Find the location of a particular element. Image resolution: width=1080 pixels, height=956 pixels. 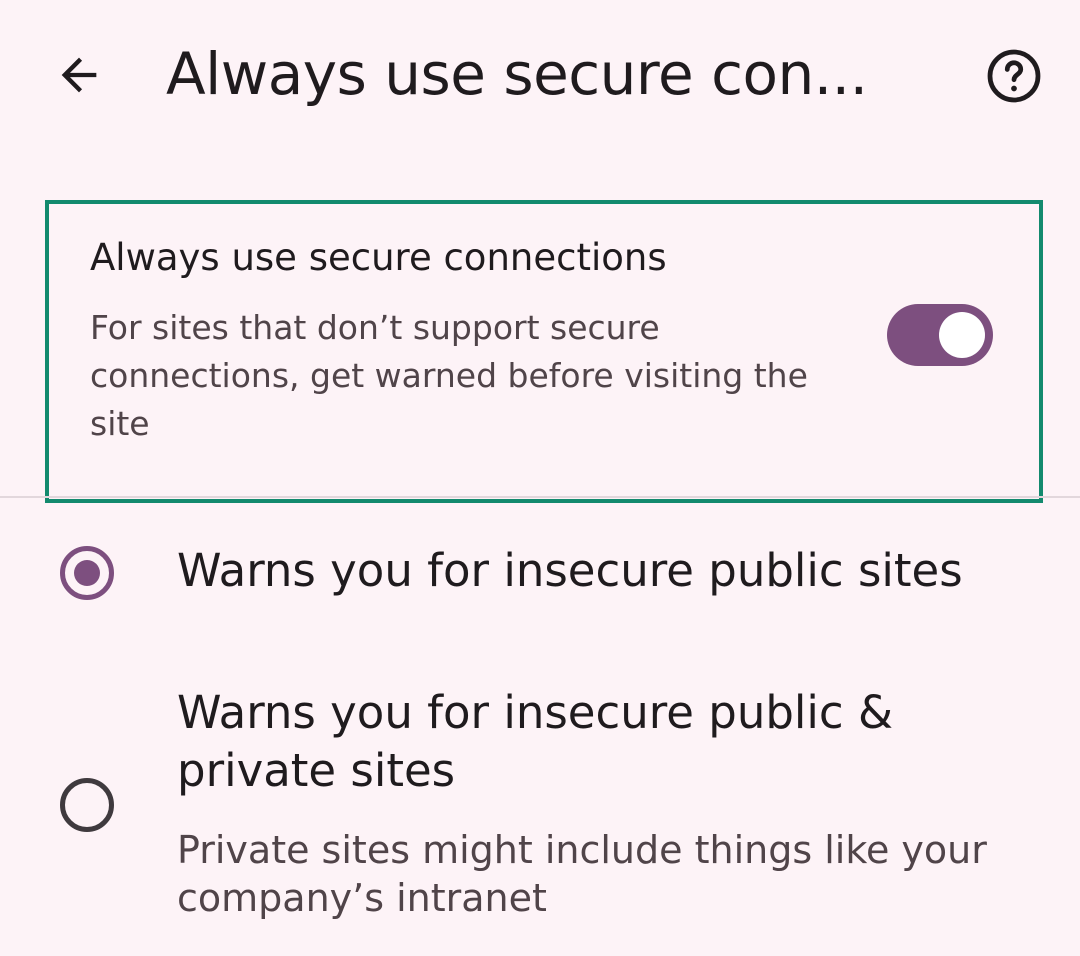

help-button is located at coordinates (1014, 76).